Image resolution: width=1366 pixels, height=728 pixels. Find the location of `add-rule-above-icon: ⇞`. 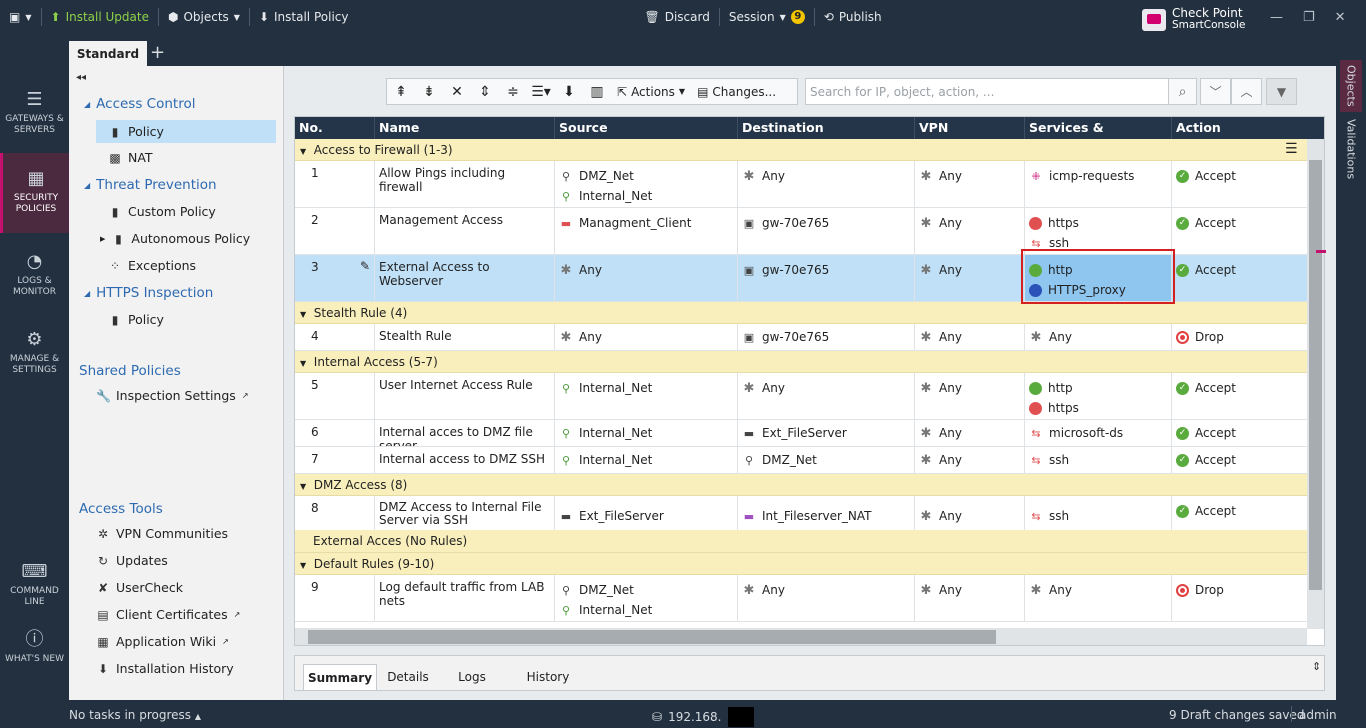

add-rule-above-icon: ⇞ is located at coordinates (401, 91).